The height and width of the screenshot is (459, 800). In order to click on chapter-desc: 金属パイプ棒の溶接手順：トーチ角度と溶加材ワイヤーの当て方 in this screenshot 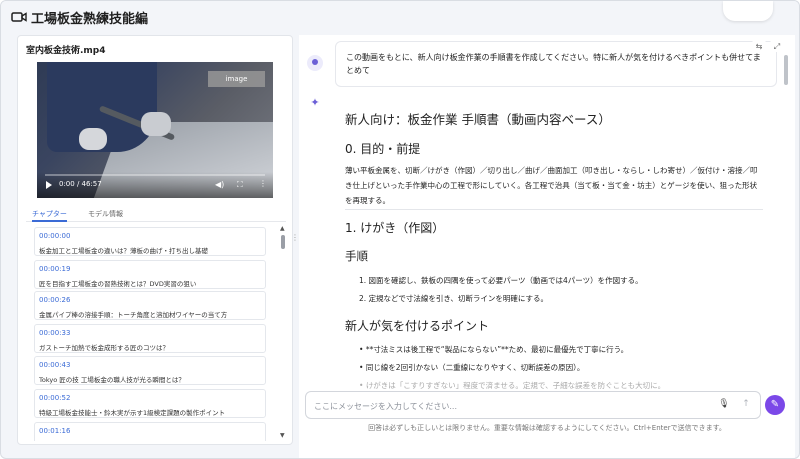, I will do `click(133, 315)`.